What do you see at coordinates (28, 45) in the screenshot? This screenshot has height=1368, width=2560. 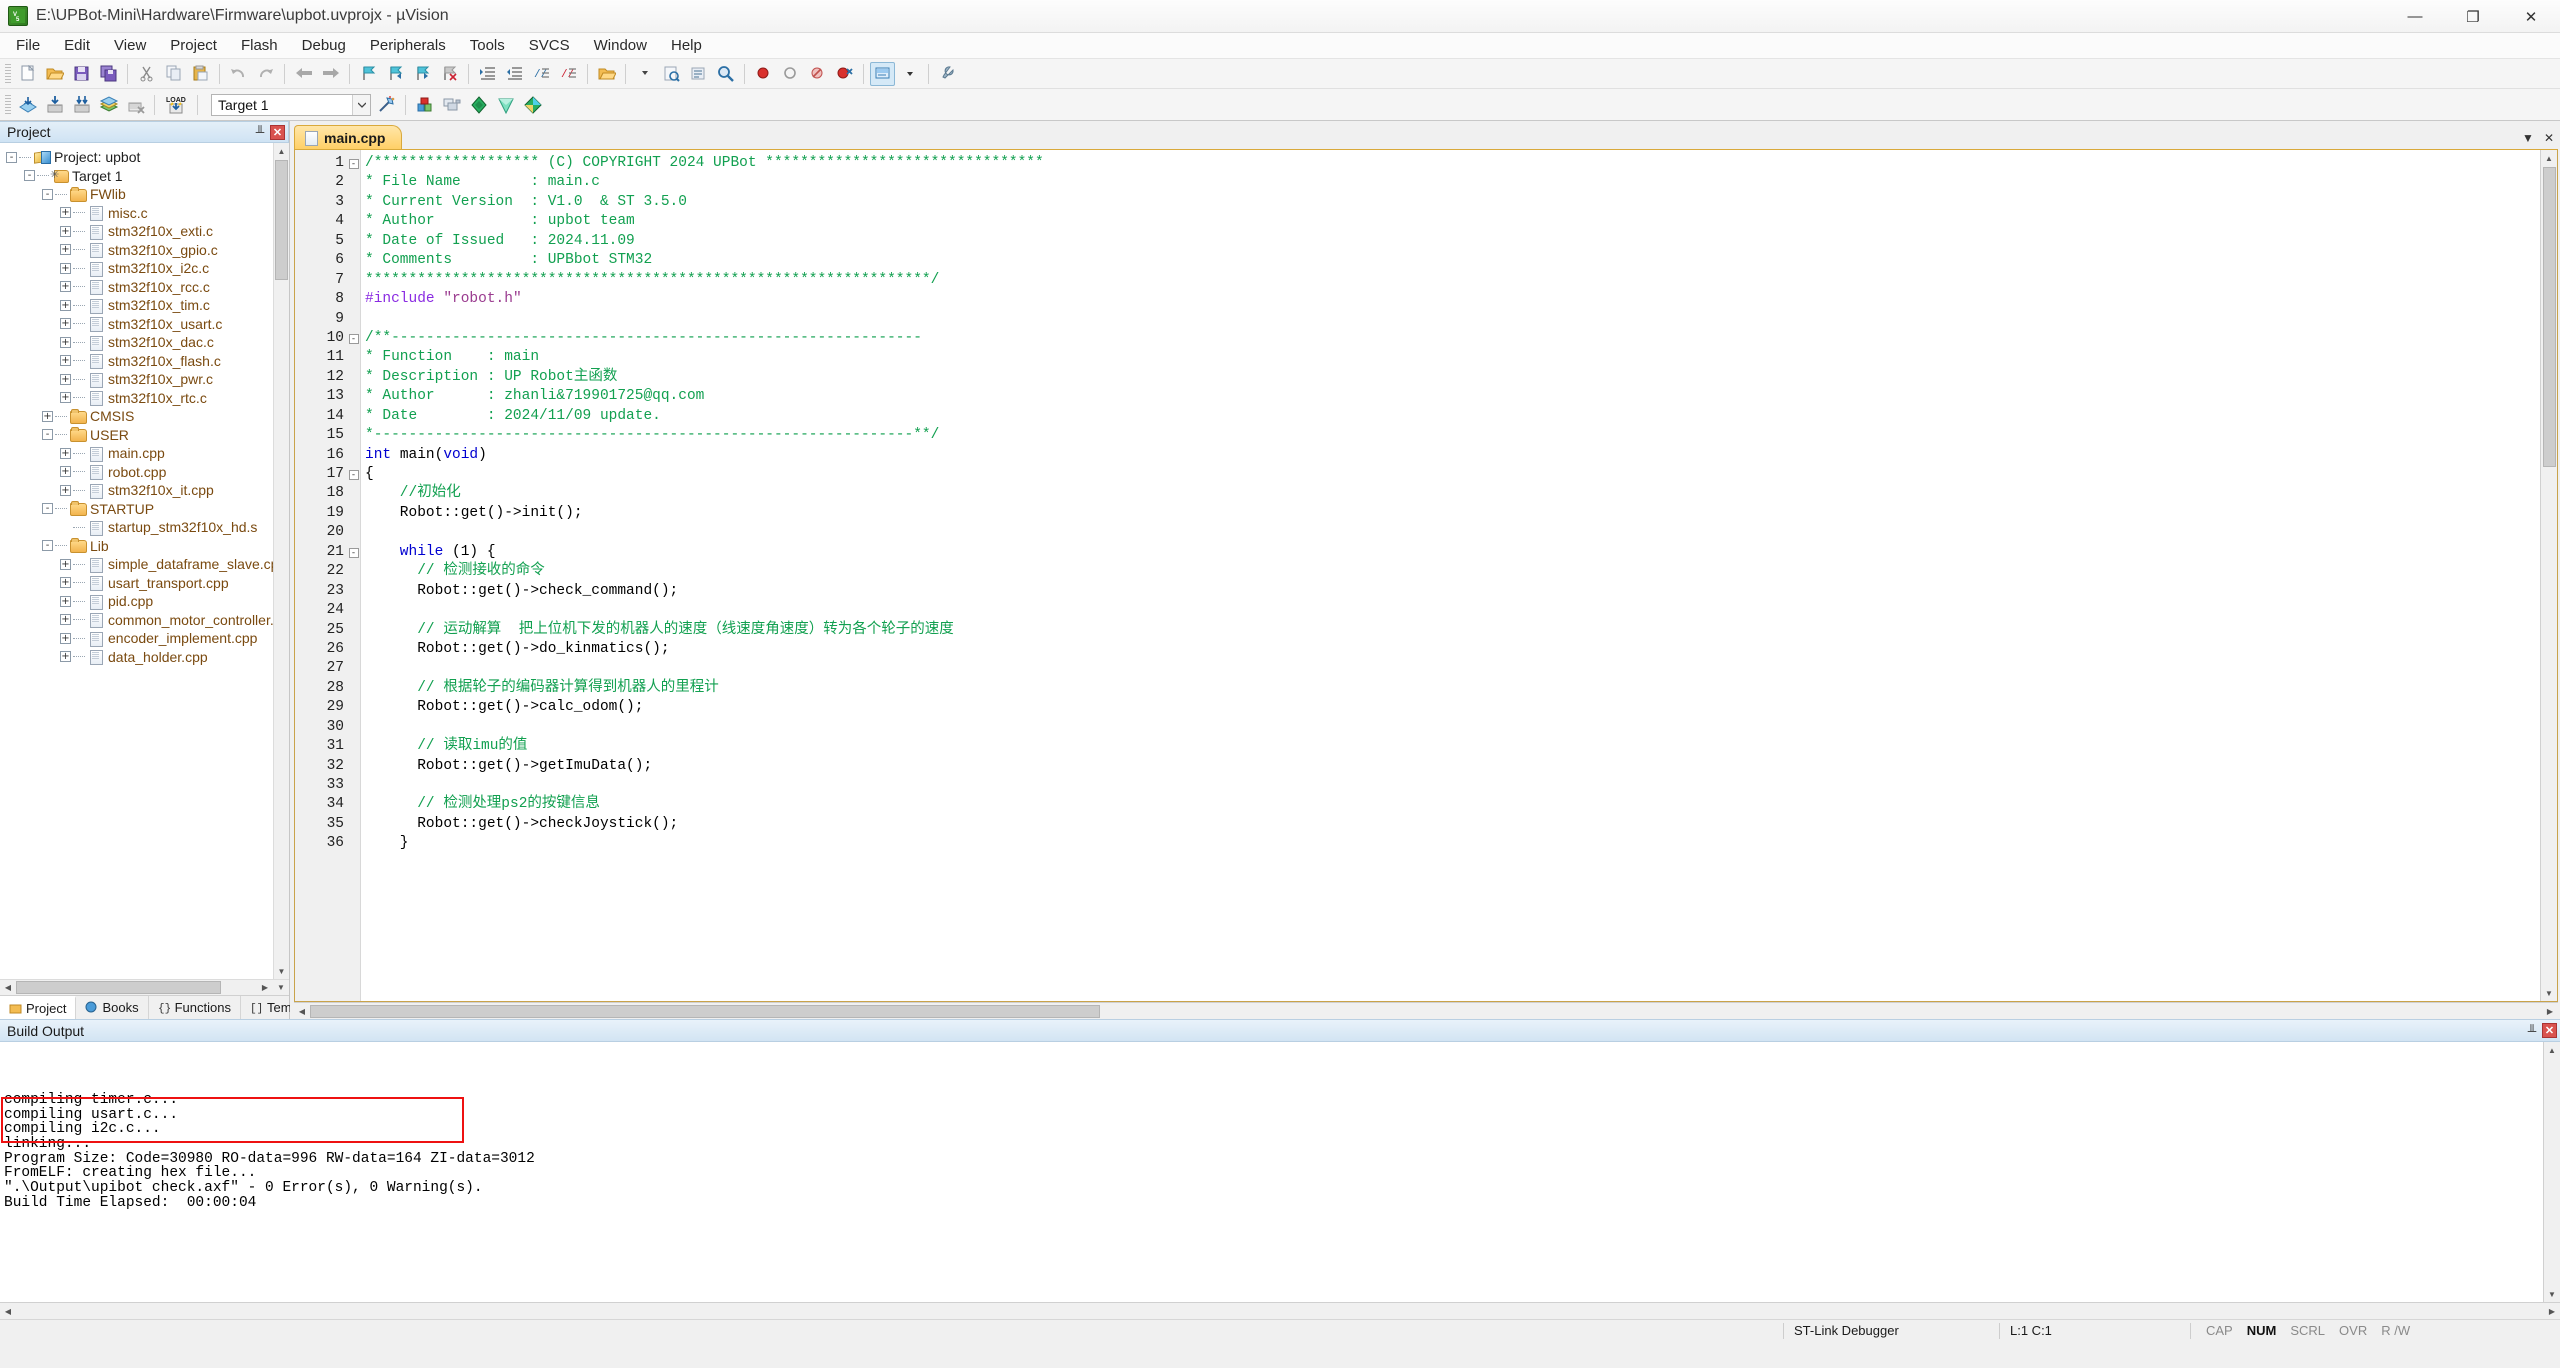 I see `menu-file: File` at bounding box center [28, 45].